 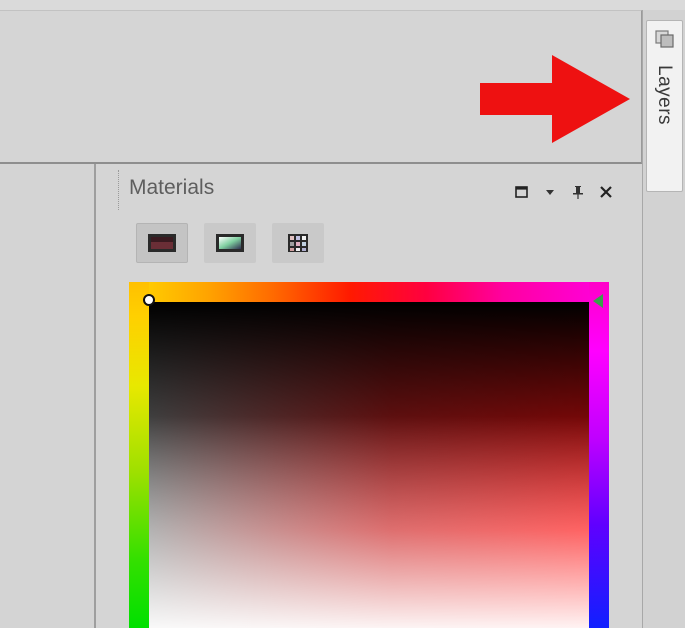 I want to click on panel-grip, so click(x=119, y=190).